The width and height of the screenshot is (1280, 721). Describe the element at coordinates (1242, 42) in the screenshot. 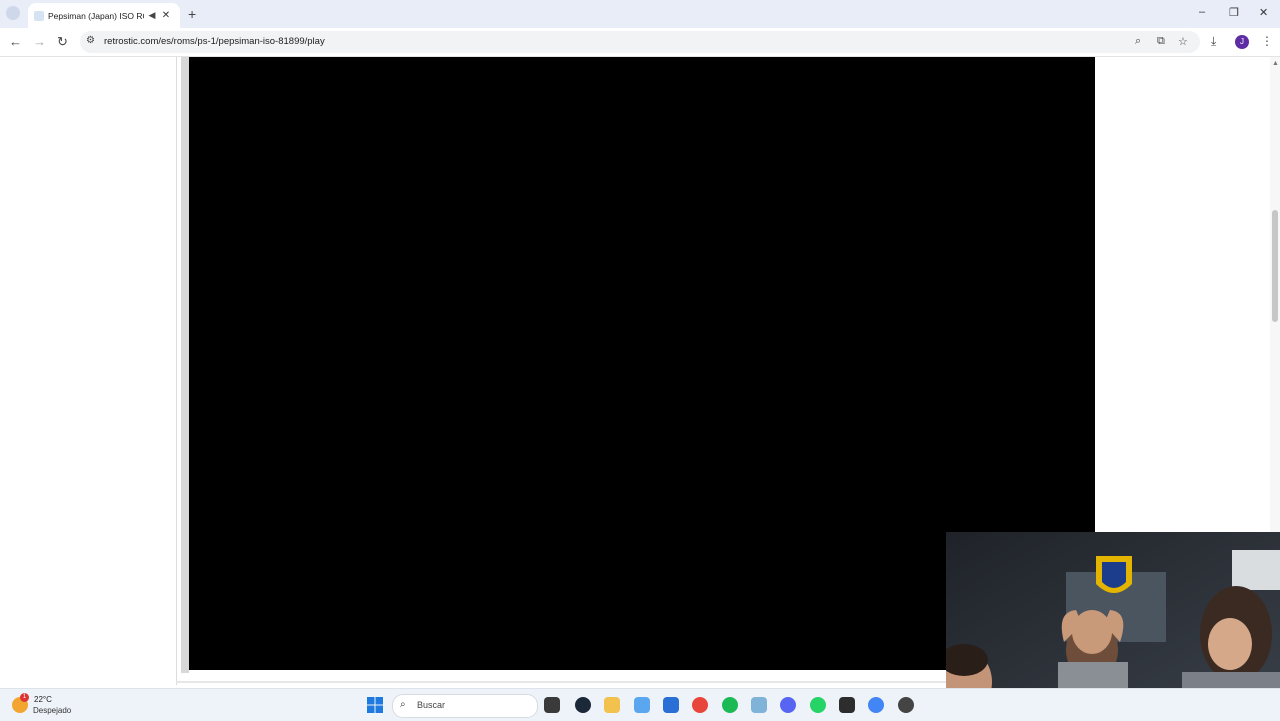

I see `profile-avatar: J` at that location.